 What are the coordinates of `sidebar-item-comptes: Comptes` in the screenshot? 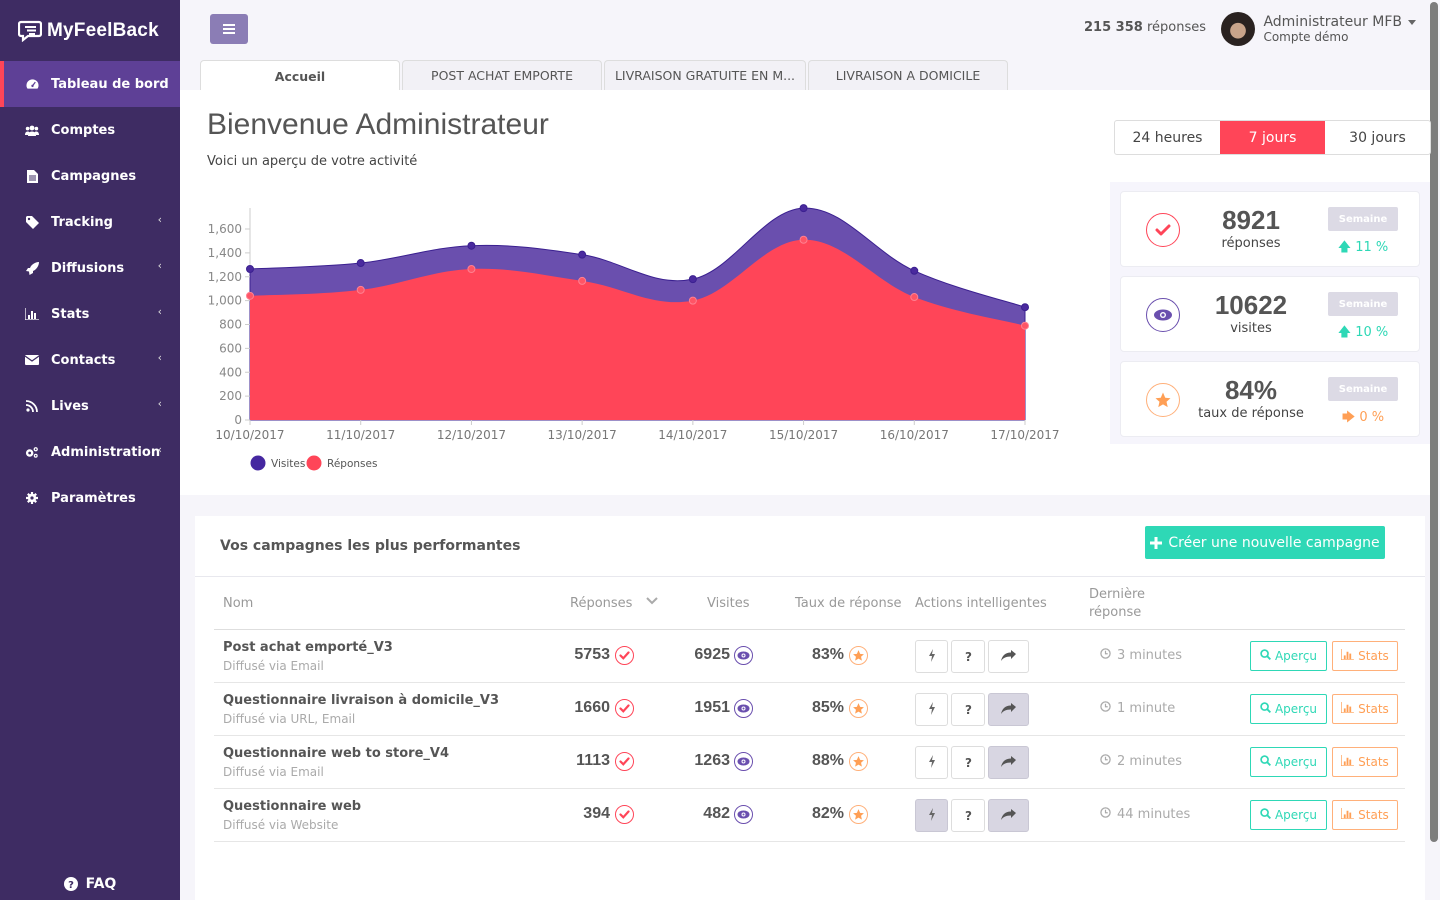 It's located at (90, 130).